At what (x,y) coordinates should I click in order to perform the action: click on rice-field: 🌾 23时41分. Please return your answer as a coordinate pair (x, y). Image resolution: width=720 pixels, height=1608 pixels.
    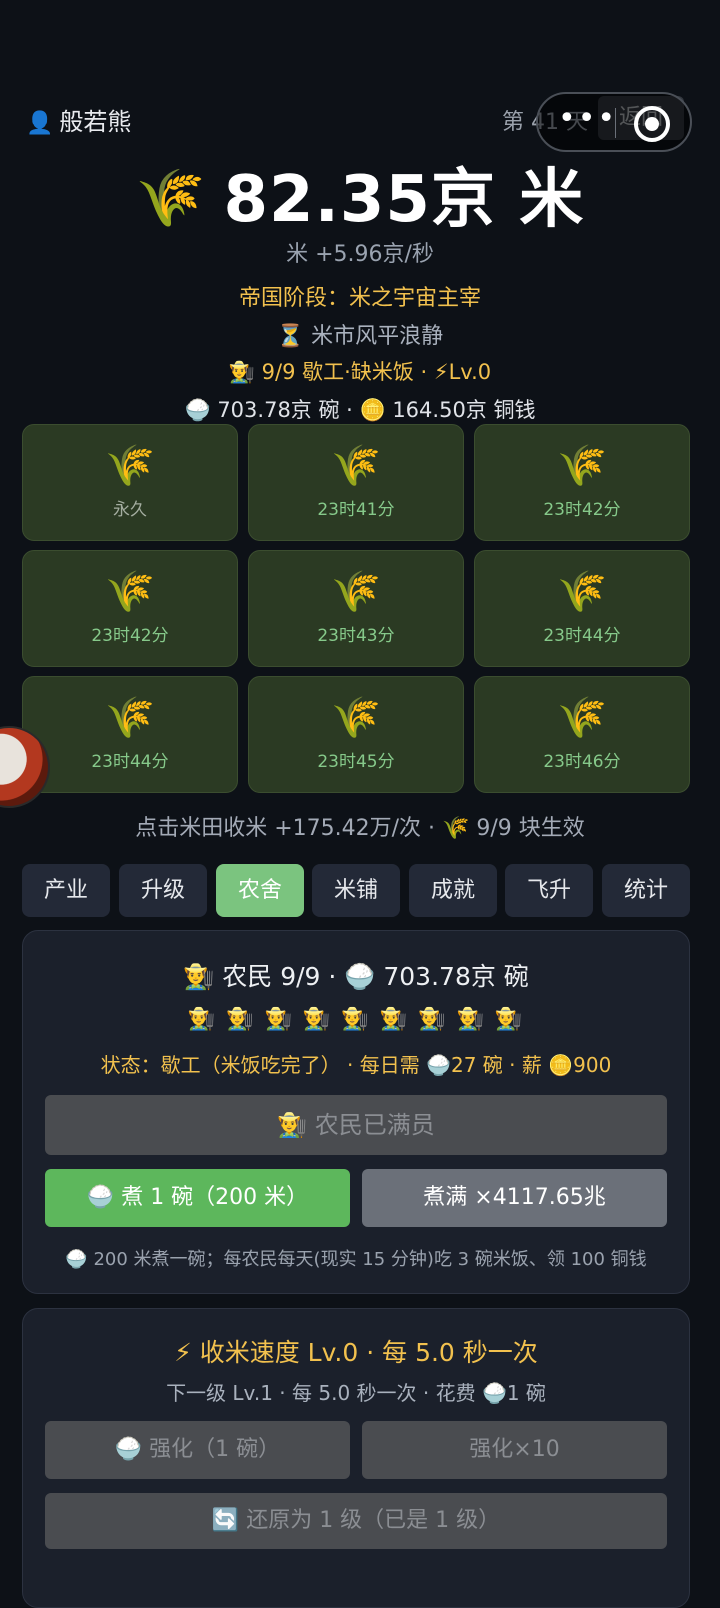
    Looking at the image, I should click on (356, 482).